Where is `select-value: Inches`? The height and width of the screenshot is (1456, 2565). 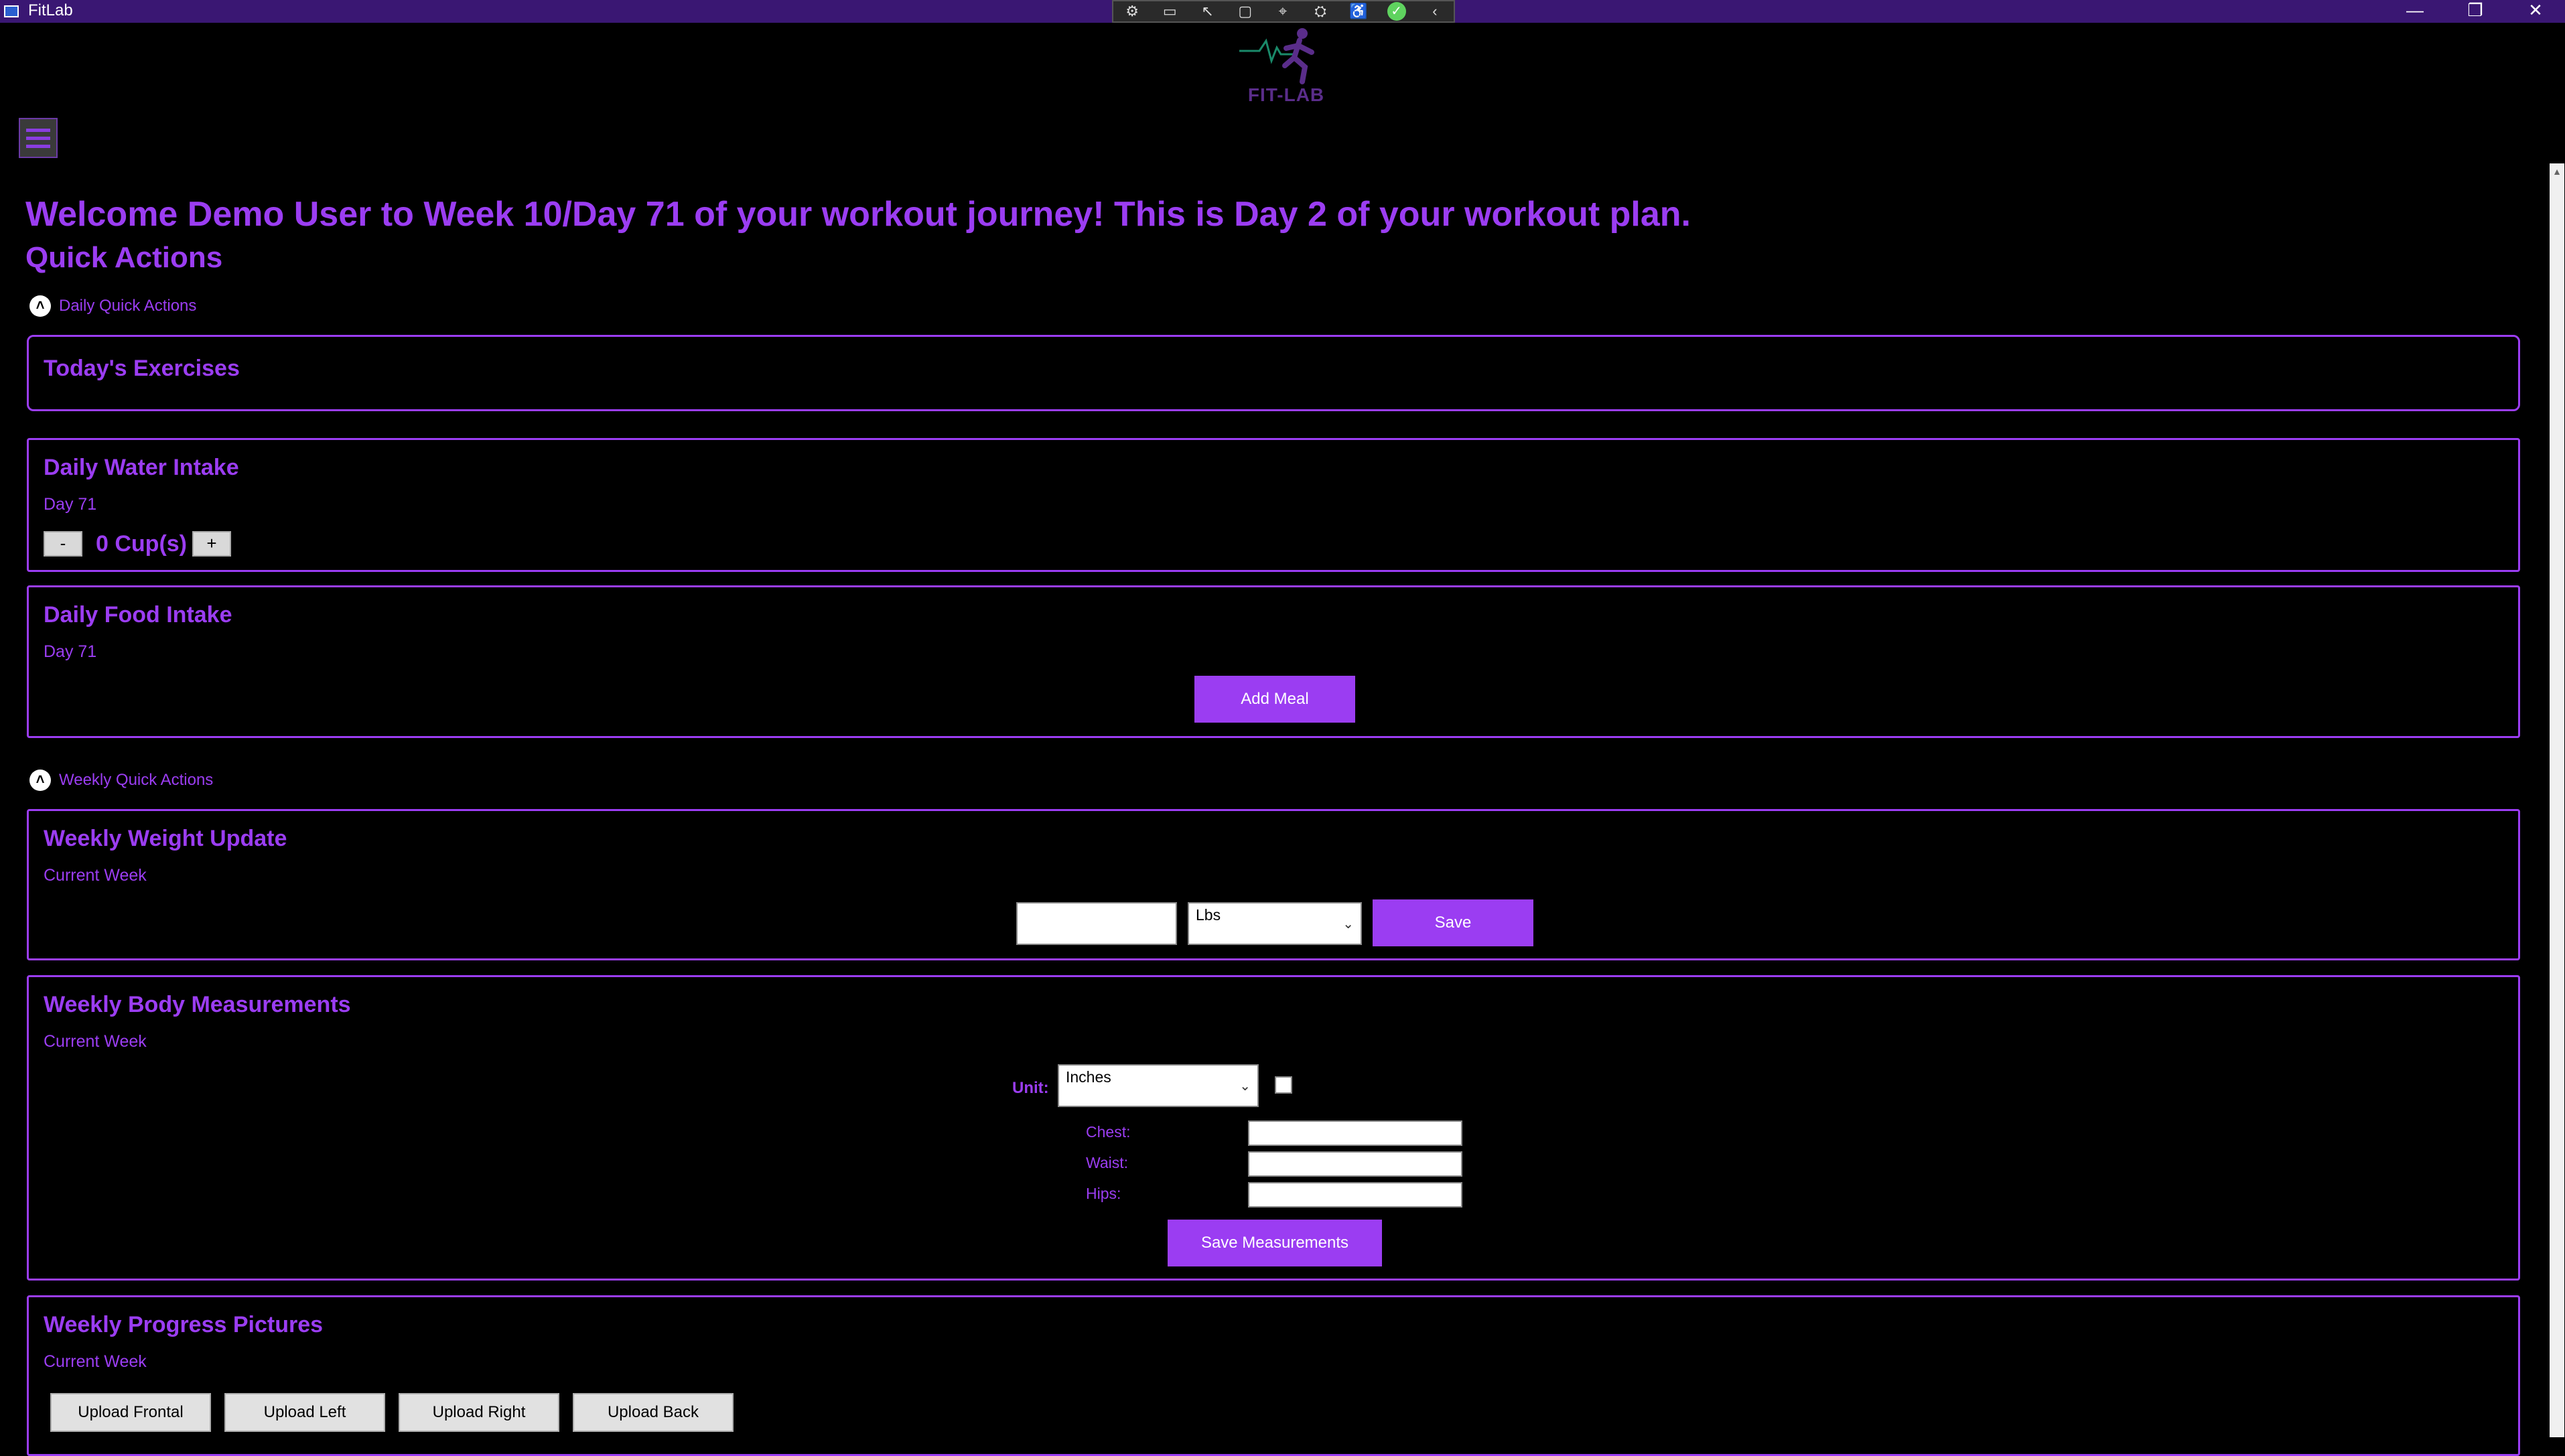
select-value: Inches is located at coordinates (1088, 1077).